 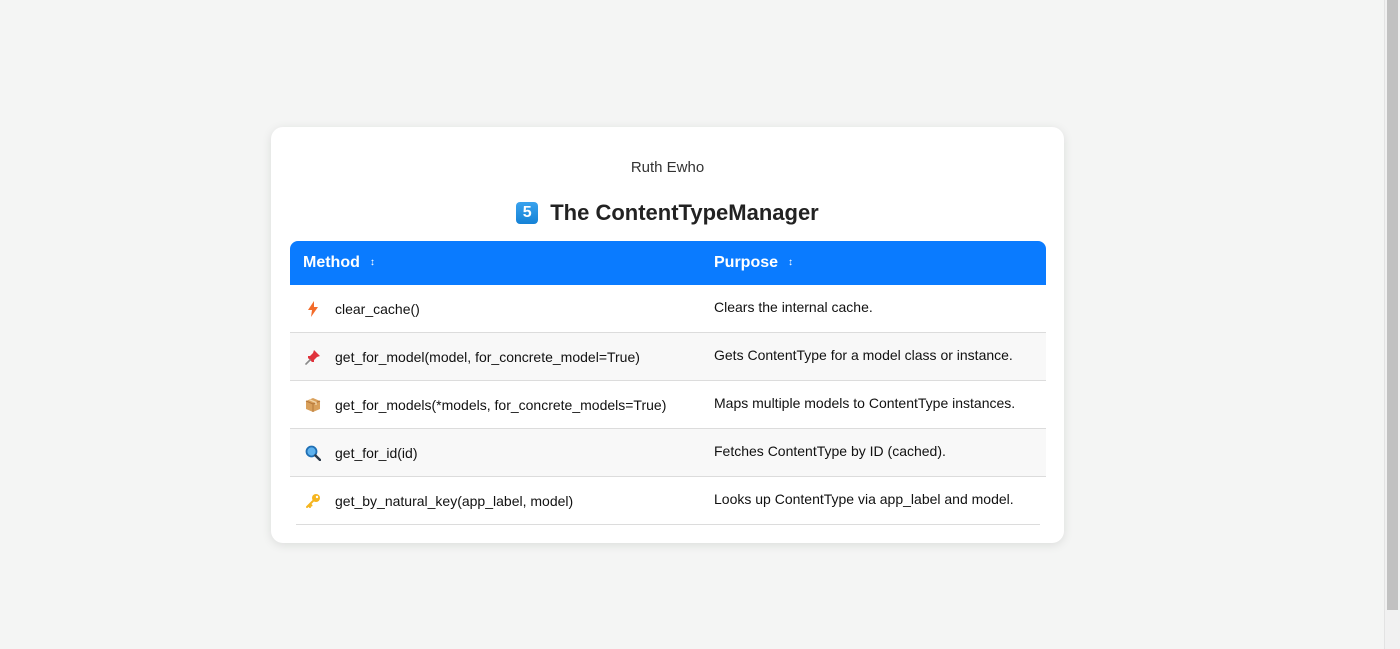 I want to click on method-cell: clear_cache(), so click(x=496, y=309).